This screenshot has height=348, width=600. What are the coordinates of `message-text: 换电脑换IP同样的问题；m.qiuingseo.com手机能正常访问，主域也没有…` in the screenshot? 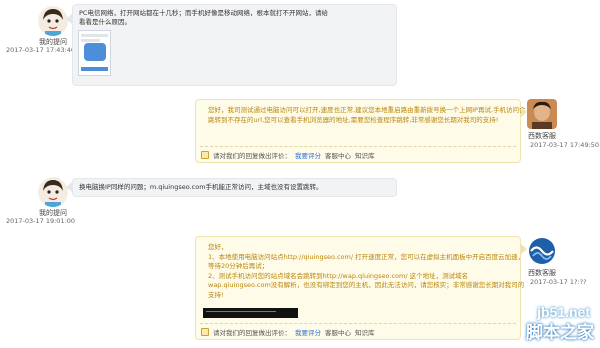 It's located at (201, 187).